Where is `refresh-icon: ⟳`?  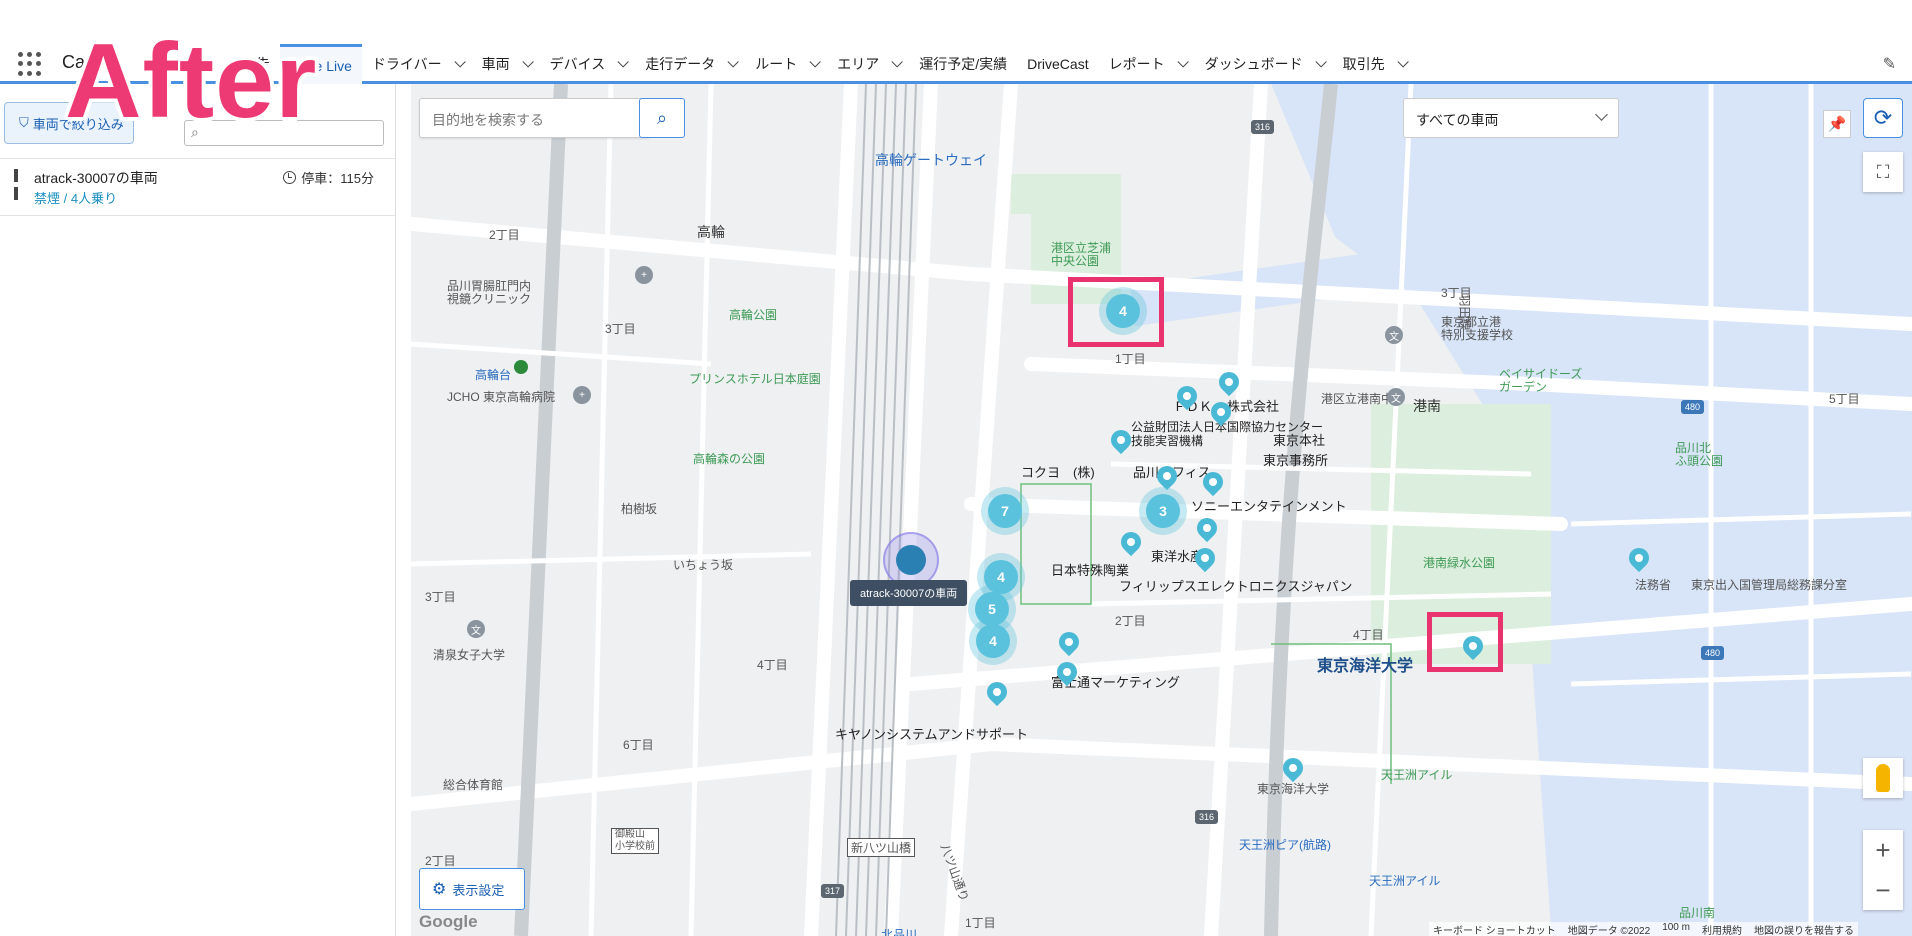 refresh-icon: ⟳ is located at coordinates (1883, 117).